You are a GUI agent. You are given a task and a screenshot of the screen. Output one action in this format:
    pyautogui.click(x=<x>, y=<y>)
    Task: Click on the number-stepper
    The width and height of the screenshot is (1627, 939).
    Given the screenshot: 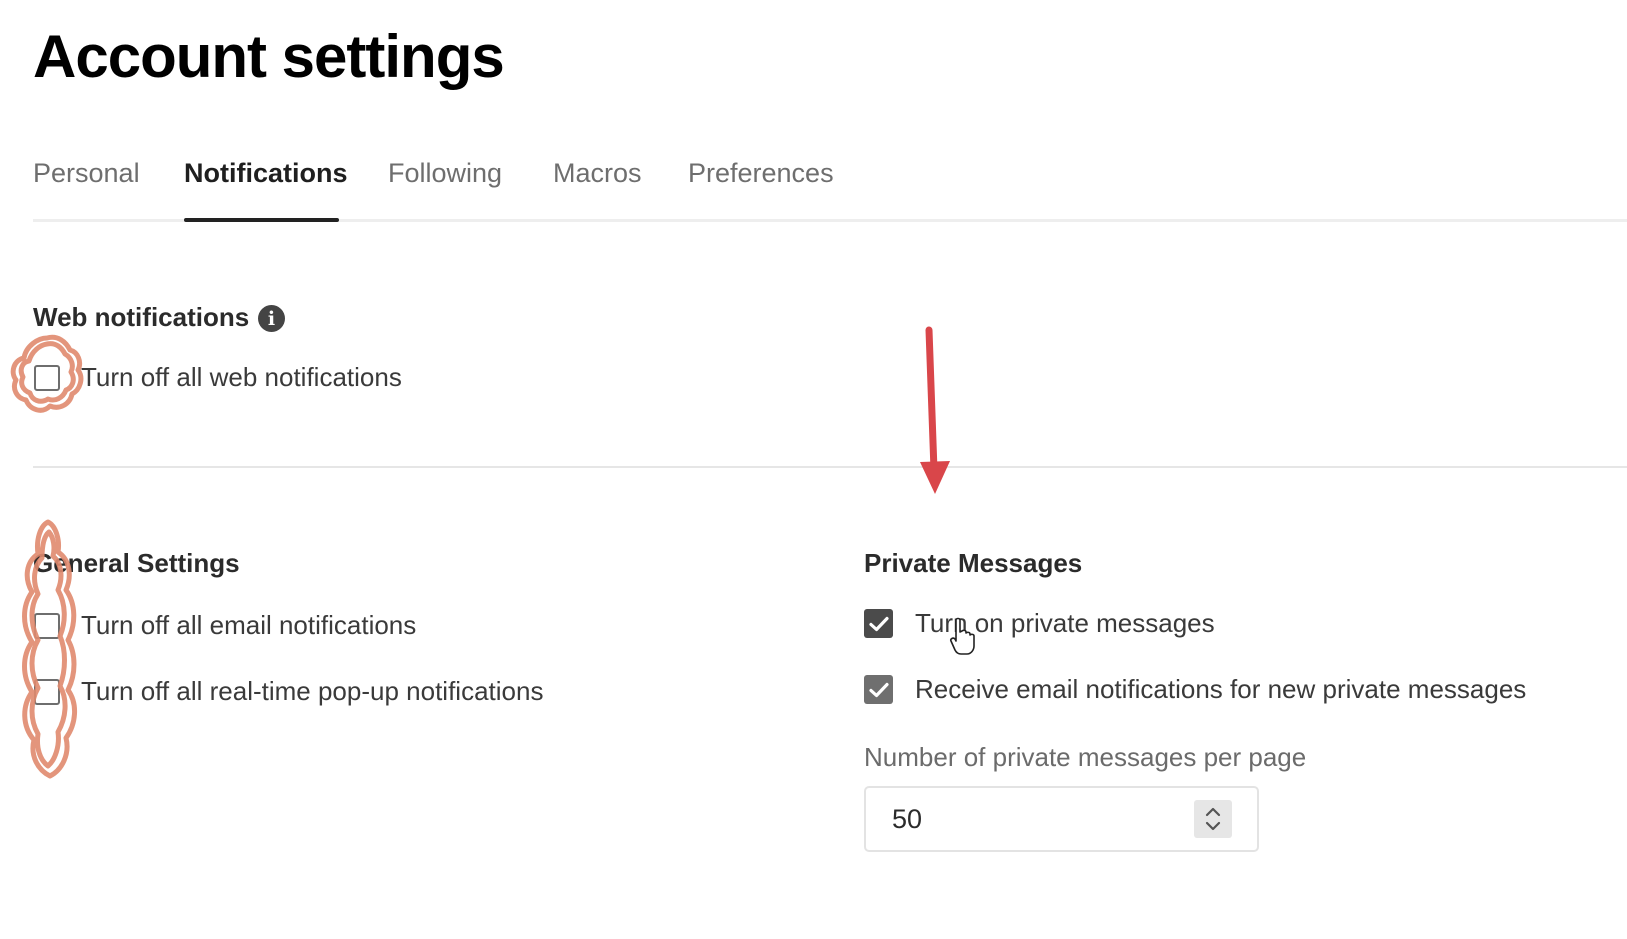 What is the action you would take?
    pyautogui.click(x=1213, y=819)
    